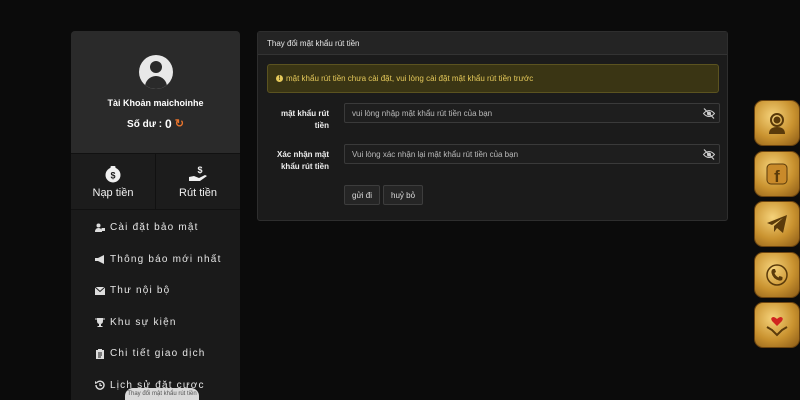  I want to click on user-lock-icon, so click(100, 228).